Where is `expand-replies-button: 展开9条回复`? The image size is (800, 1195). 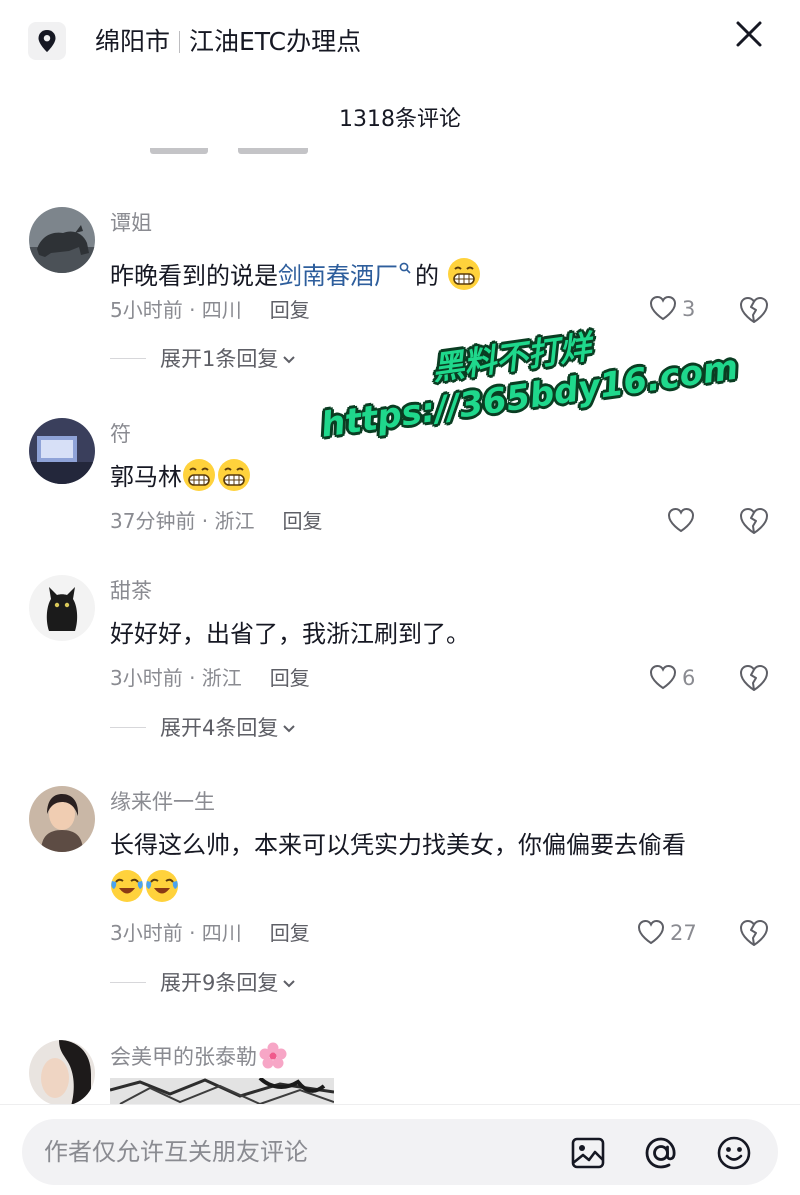 expand-replies-button: 展开9条回复 is located at coordinates (203, 982).